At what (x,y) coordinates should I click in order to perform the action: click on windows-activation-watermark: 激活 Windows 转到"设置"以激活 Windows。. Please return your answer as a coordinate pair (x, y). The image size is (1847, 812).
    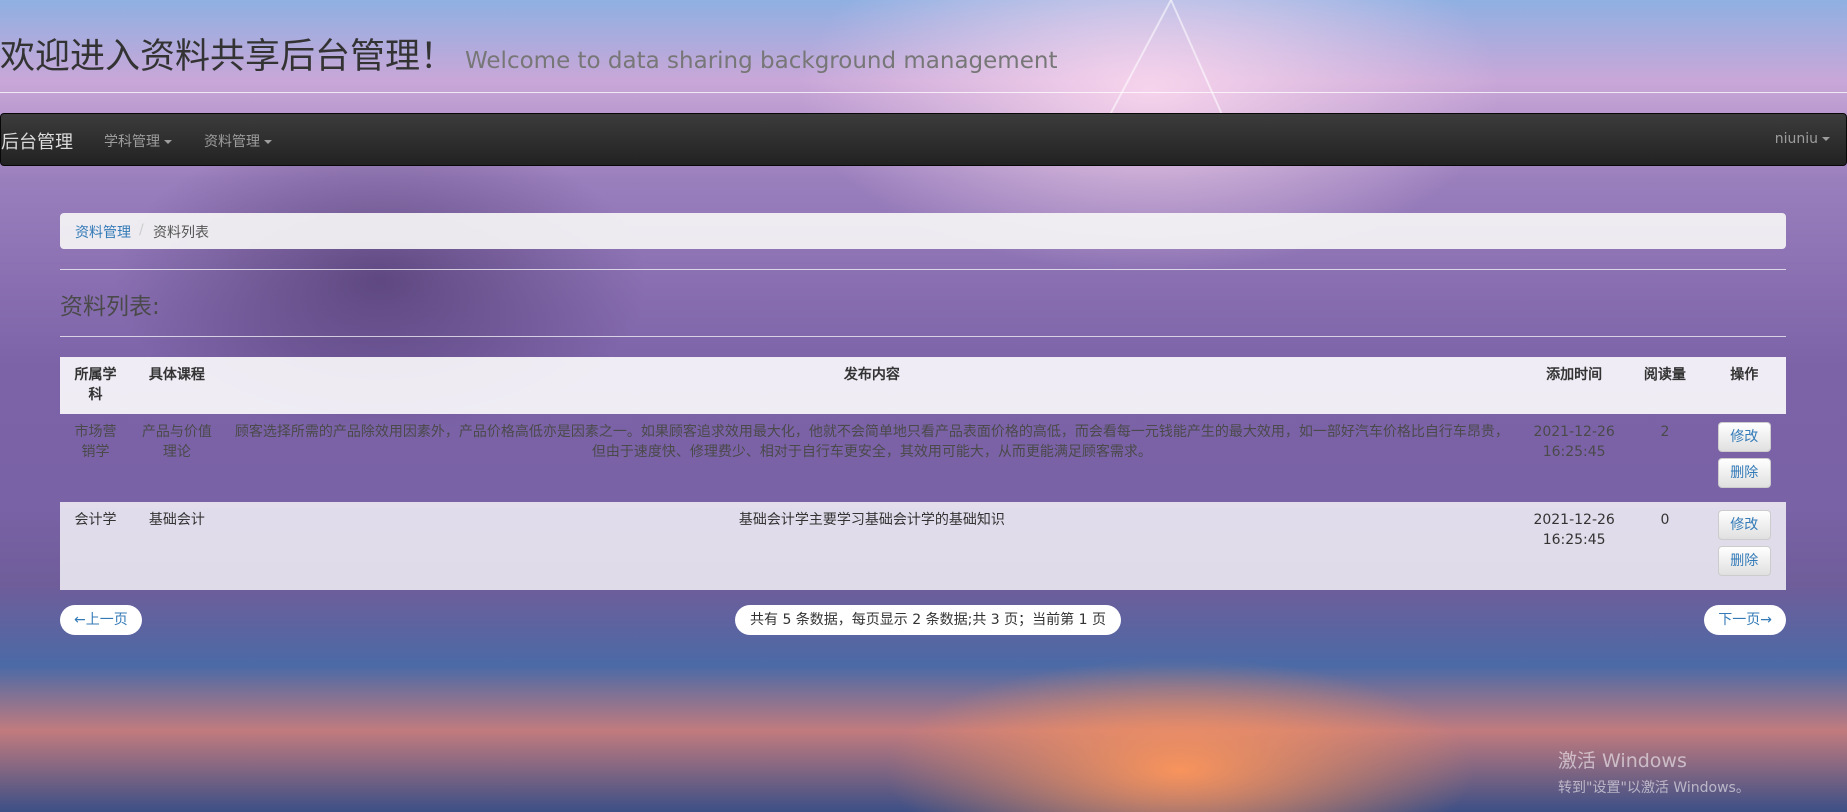
    Looking at the image, I should click on (1654, 771).